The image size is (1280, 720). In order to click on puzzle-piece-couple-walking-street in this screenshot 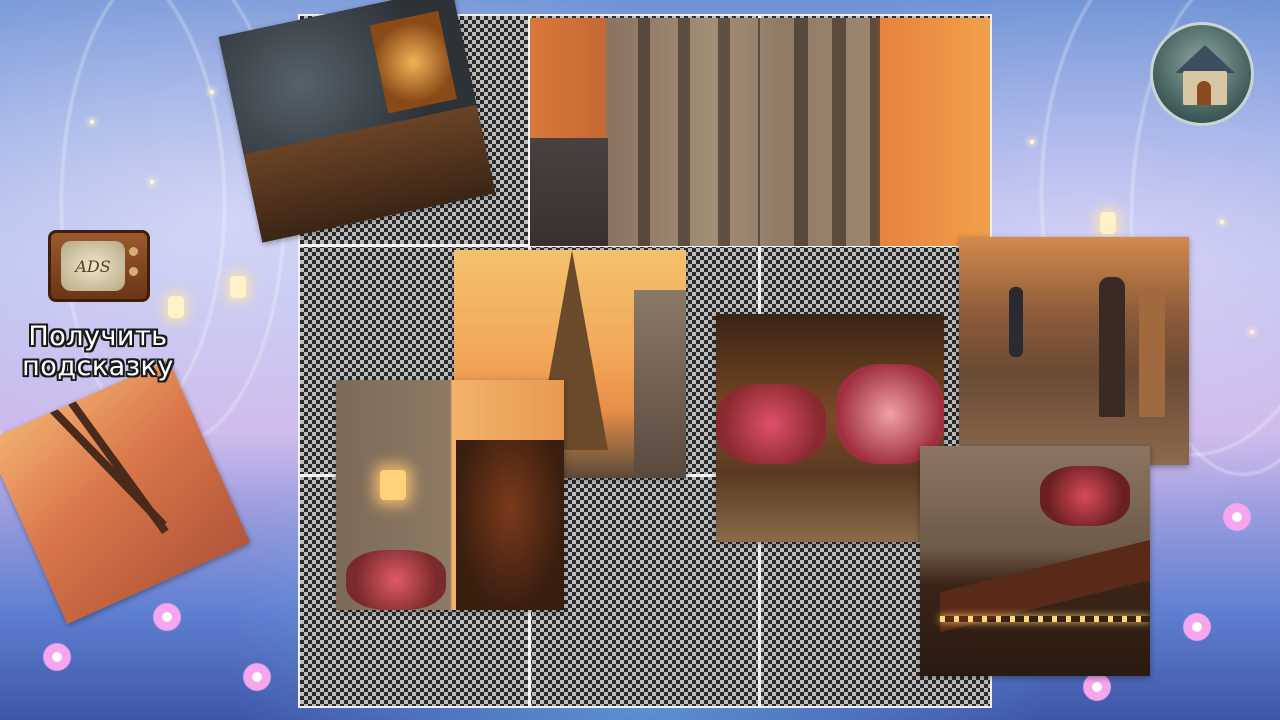, I will do `click(1074, 351)`.